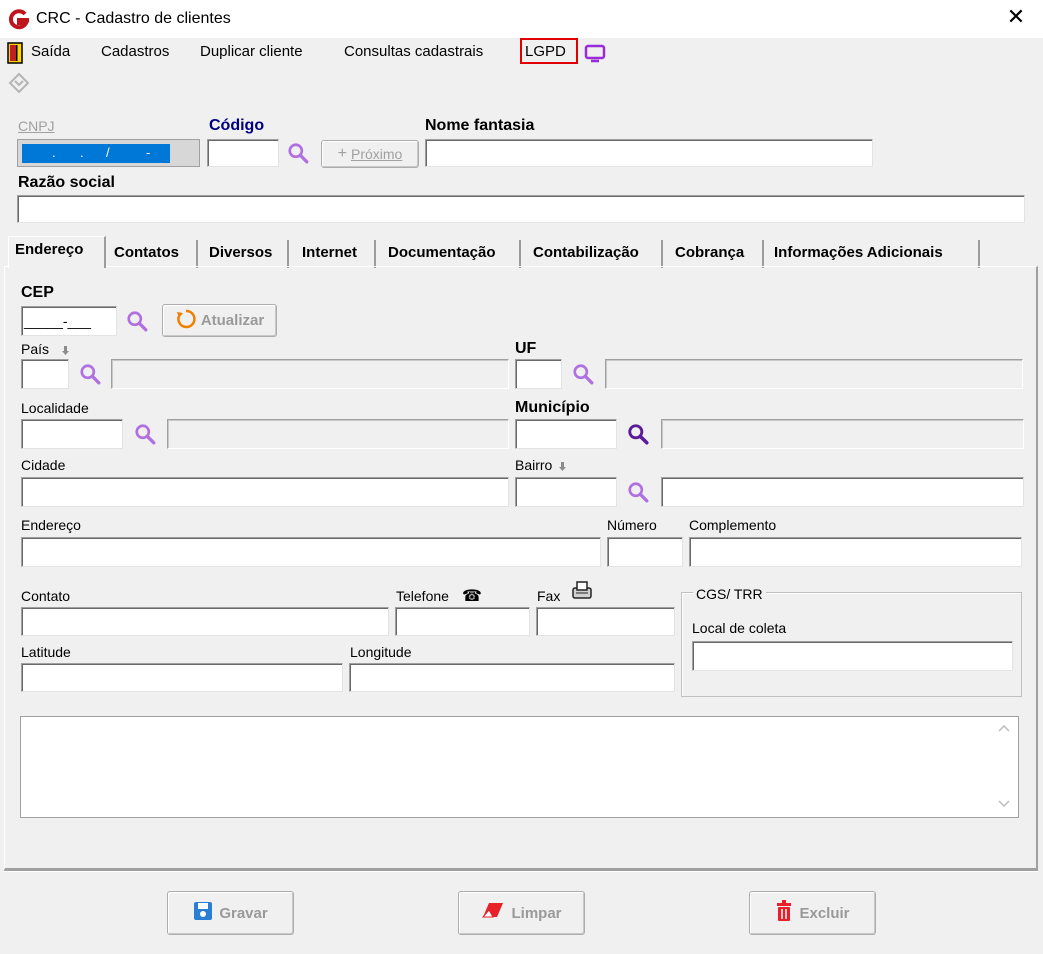  Describe the element at coordinates (36, 126) in the screenshot. I see `cnpj-label: CNPJ` at that location.